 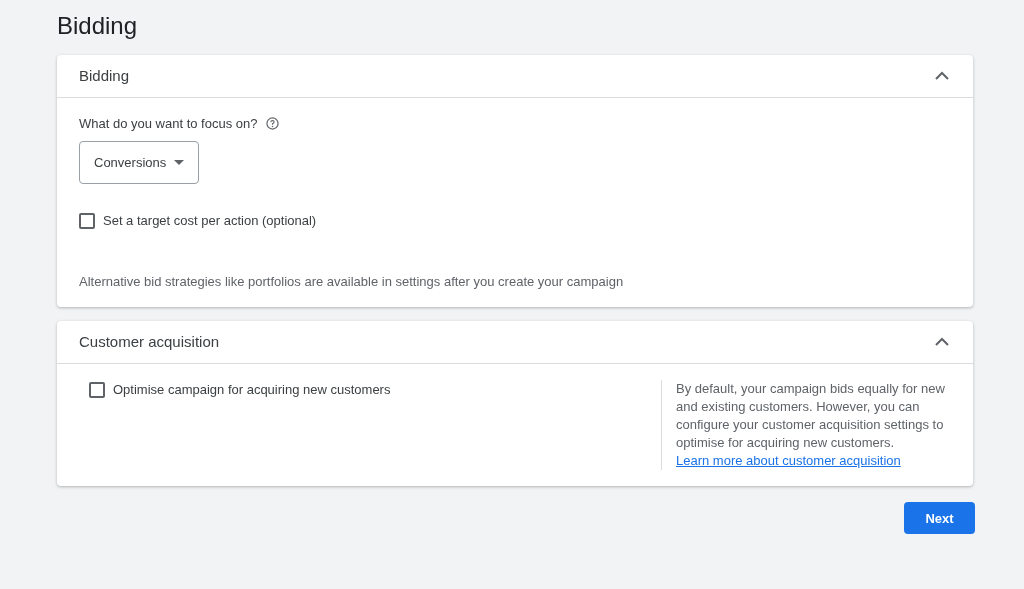 What do you see at coordinates (168, 123) in the screenshot?
I see `field-label: What do you want to focus on?` at bounding box center [168, 123].